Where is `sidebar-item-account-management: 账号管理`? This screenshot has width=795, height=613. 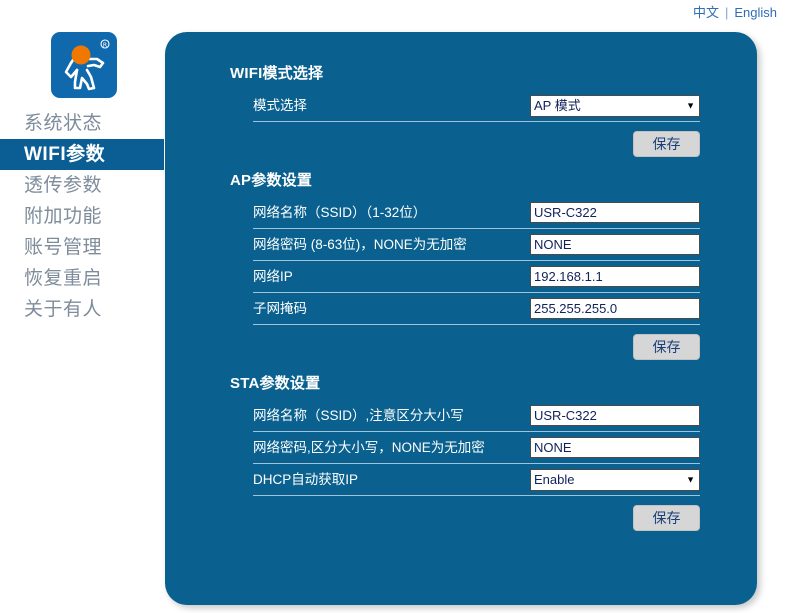
sidebar-item-account-management: 账号管理 is located at coordinates (84, 247).